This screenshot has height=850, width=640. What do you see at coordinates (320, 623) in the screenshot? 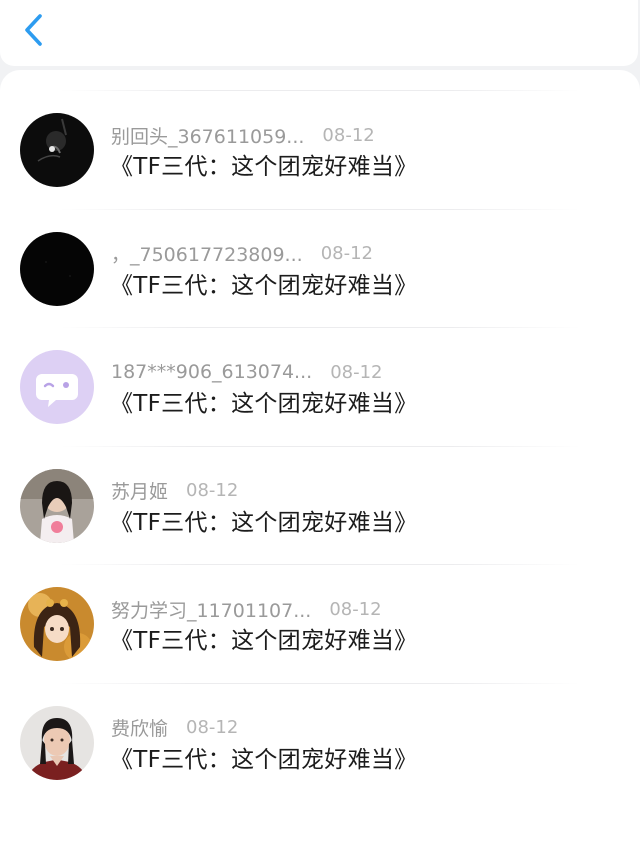
I see `list-item: 努力学习_11701107... 08-12 《TF三代：这个团宠好难当》` at bounding box center [320, 623].